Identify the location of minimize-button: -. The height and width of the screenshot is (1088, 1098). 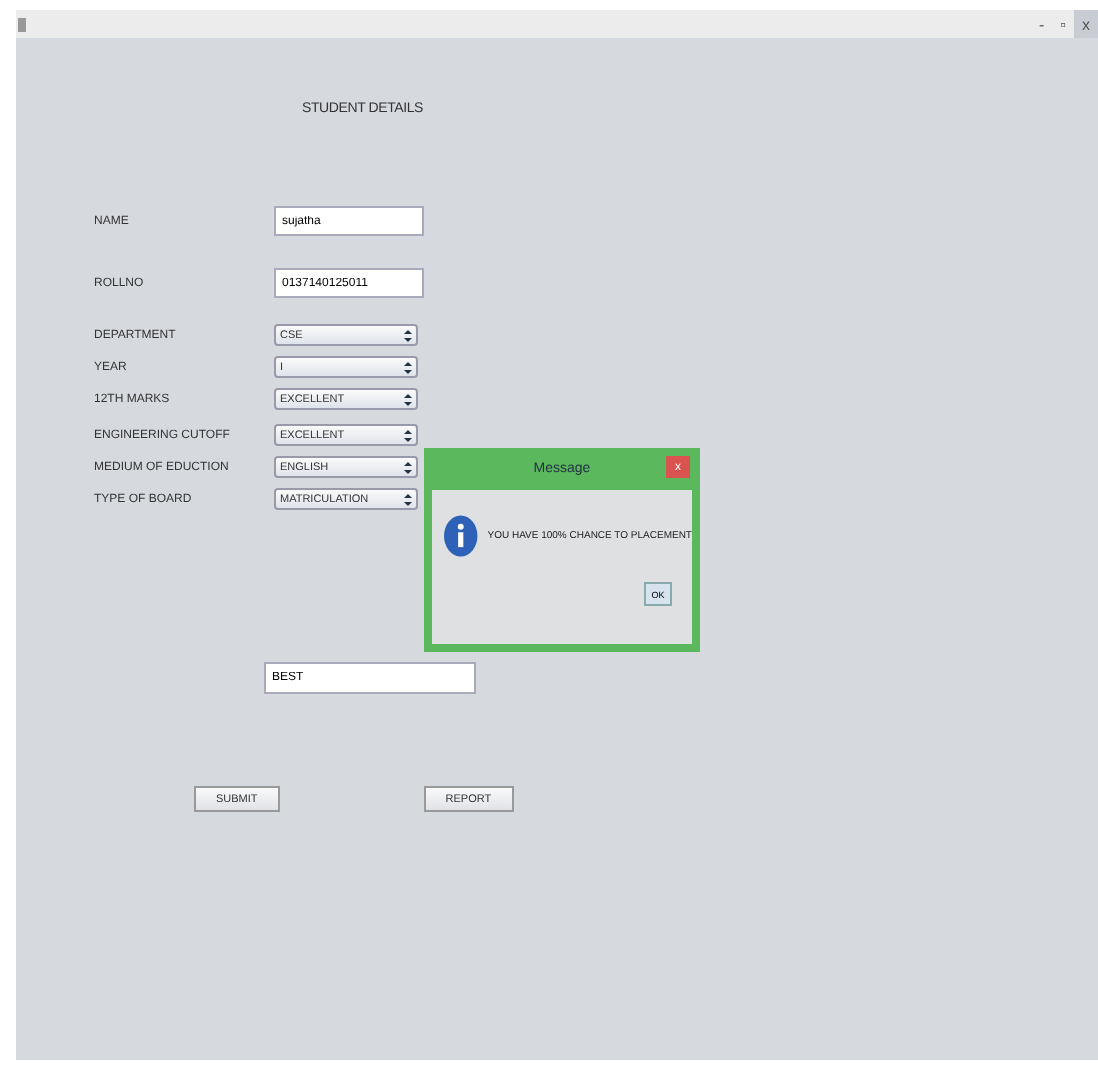
(1041, 24).